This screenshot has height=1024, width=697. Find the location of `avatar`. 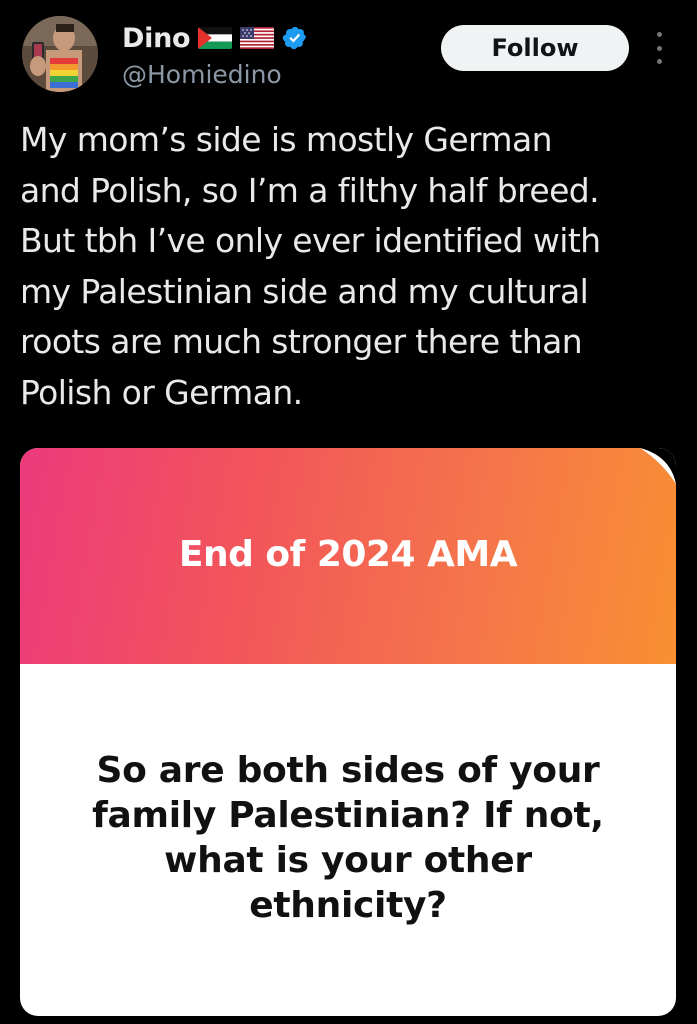

avatar is located at coordinates (60, 54).